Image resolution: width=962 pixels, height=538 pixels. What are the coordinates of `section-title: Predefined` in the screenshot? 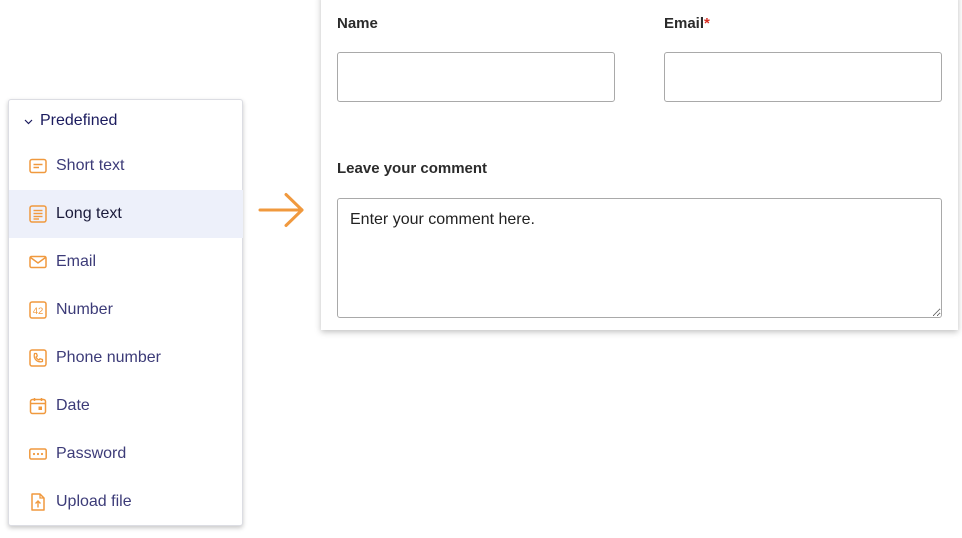 It's located at (79, 120).